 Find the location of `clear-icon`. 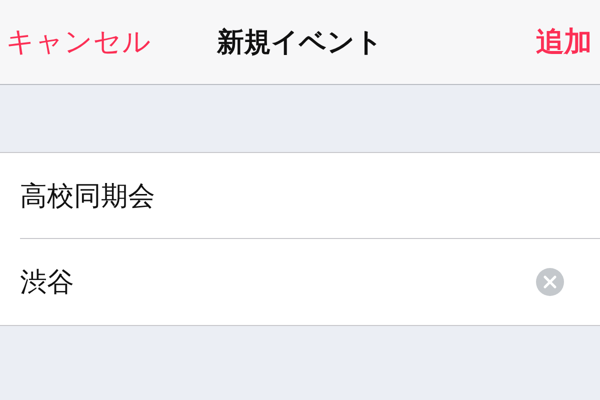

clear-icon is located at coordinates (550, 282).